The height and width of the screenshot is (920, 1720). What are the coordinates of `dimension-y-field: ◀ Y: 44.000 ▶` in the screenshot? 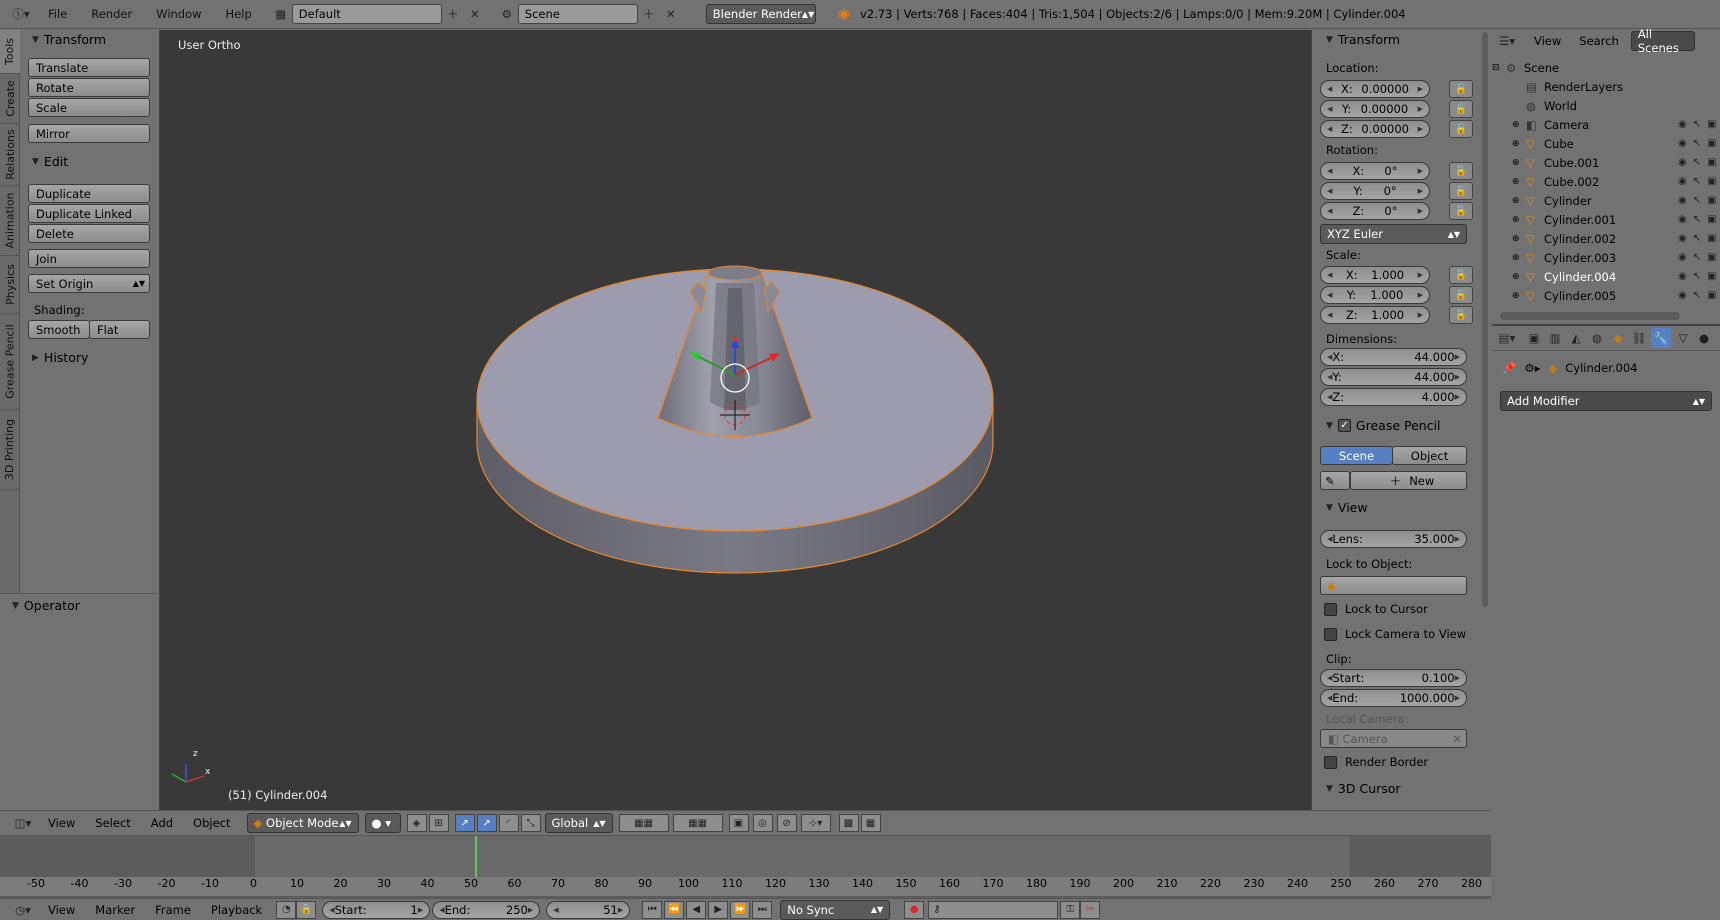 It's located at (1393, 377).